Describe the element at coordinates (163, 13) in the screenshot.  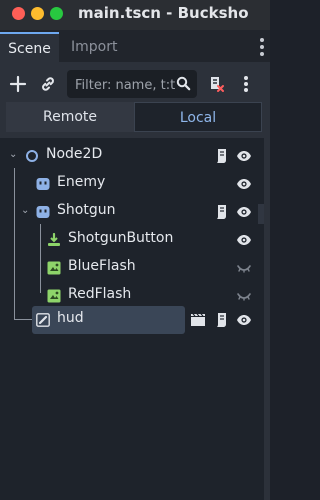
I see `window-title: main.tscn - Bucksho` at that location.